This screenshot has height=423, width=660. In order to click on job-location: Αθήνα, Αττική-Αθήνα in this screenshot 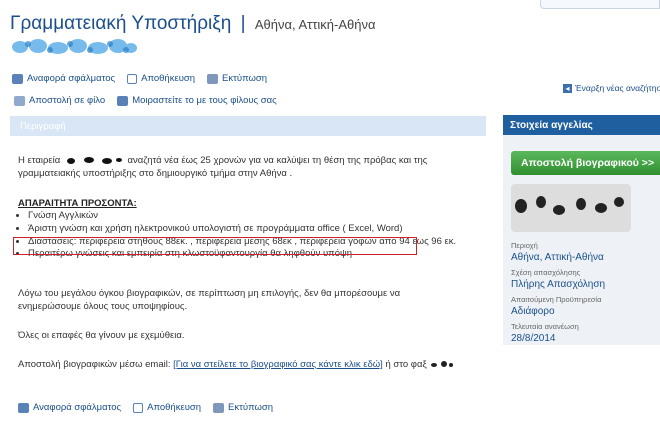, I will do `click(315, 24)`.